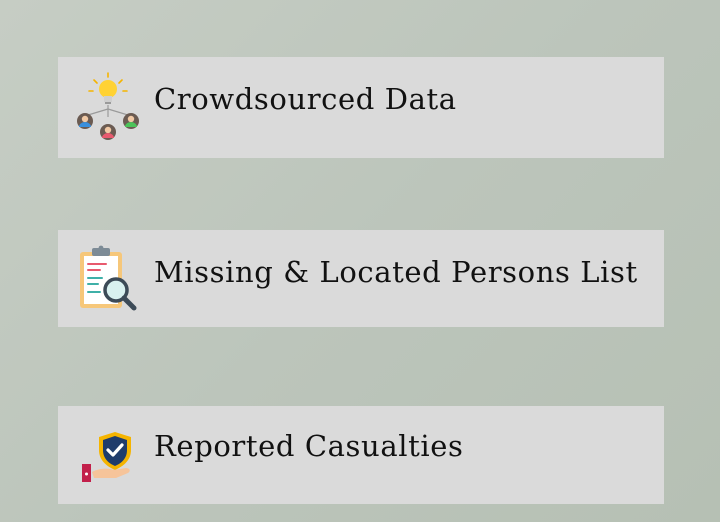  I want to click on crowdsource-lightbulb-icon, so click(108, 107).